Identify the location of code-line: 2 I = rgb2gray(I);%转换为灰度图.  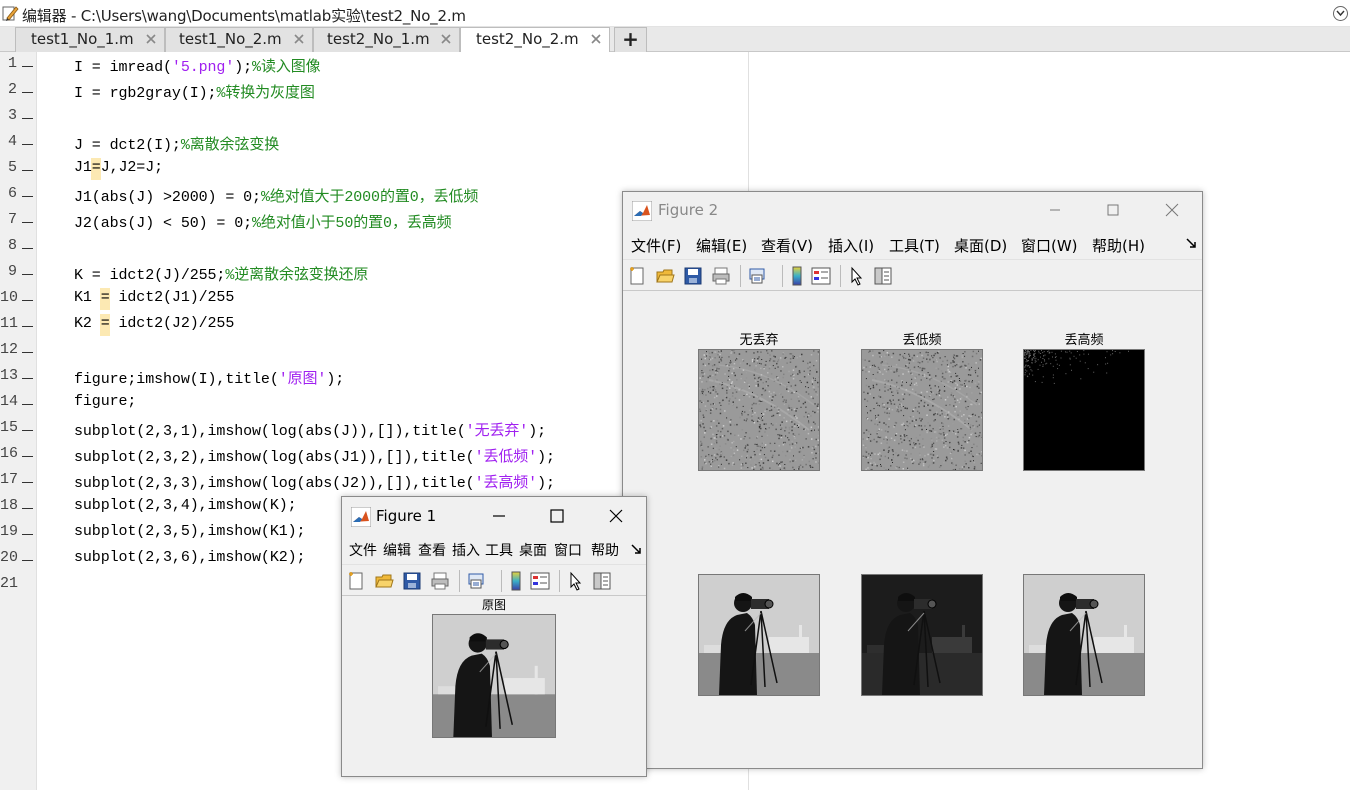
(375, 91).